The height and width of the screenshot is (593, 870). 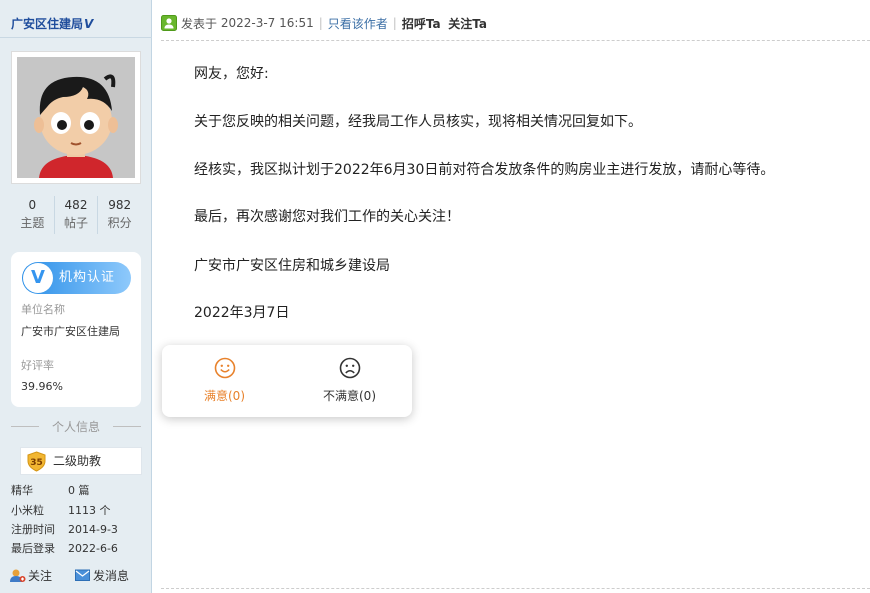 What do you see at coordinates (358, 23) in the screenshot?
I see `only-author-link: 只看该作者` at bounding box center [358, 23].